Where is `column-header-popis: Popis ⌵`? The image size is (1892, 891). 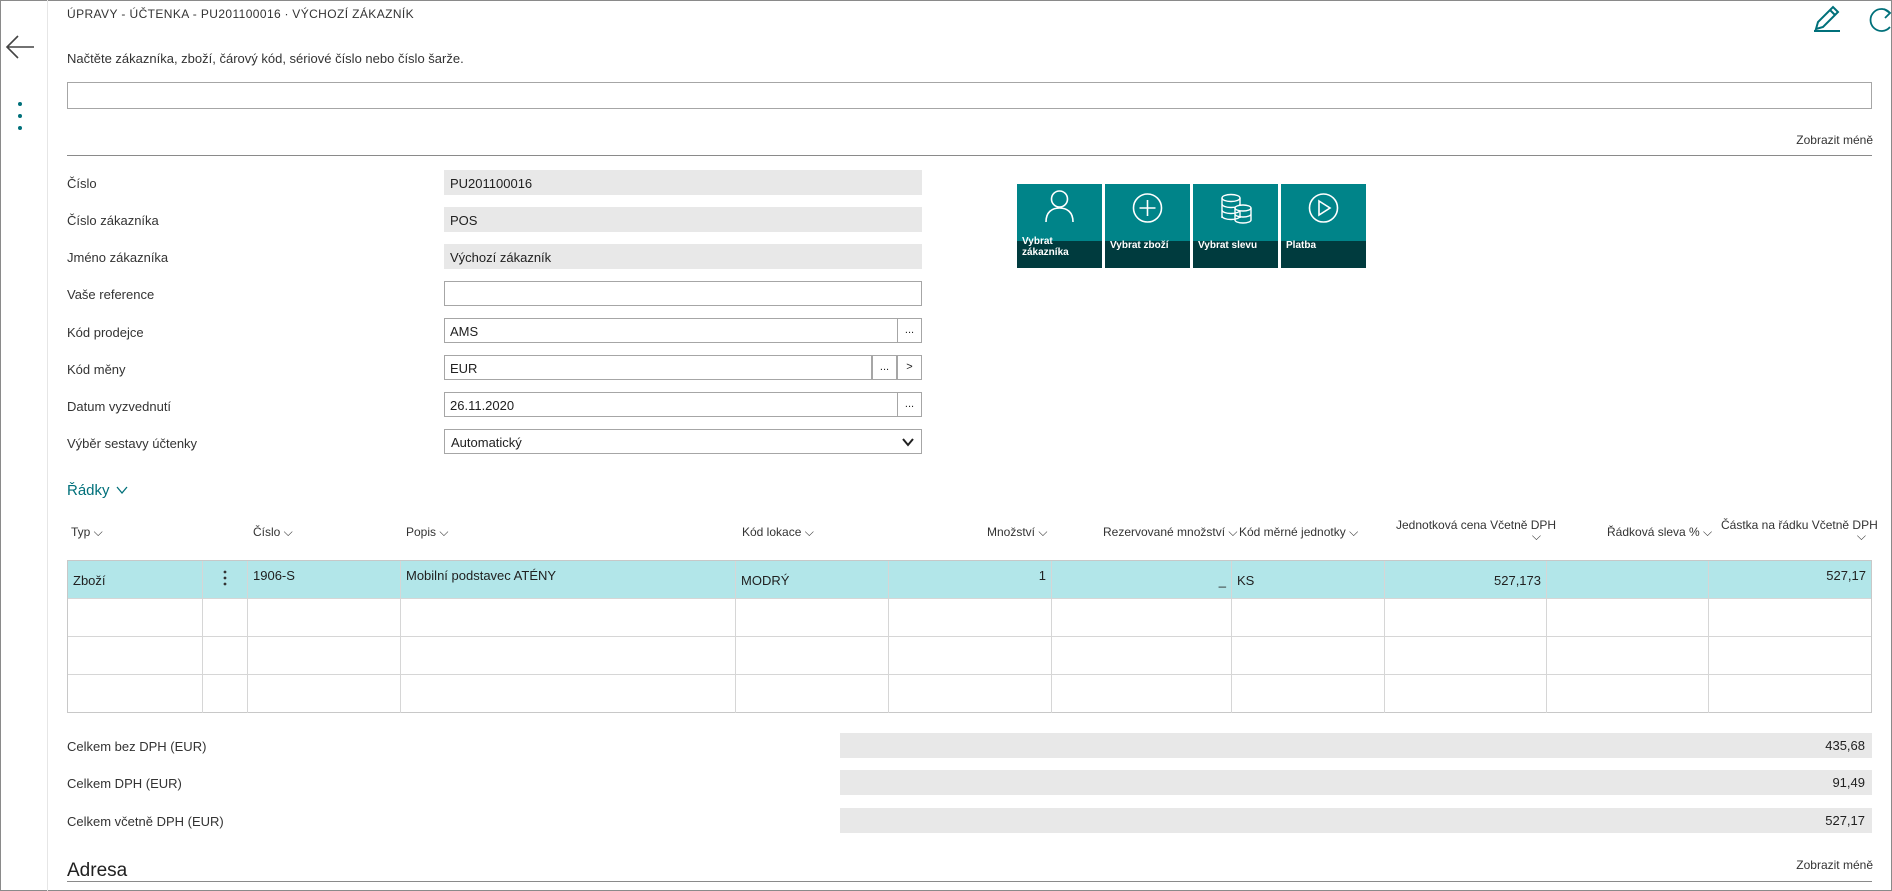 column-header-popis: Popis ⌵ is located at coordinates (427, 532).